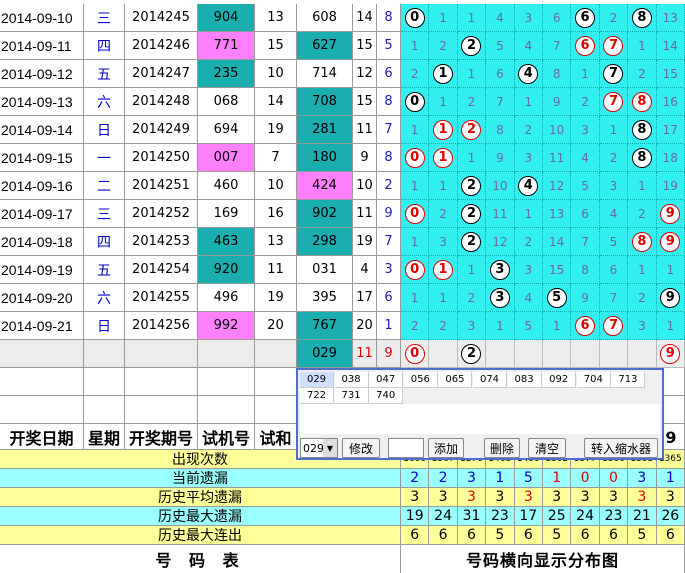 The width and height of the screenshot is (685, 573). Describe the element at coordinates (317, 396) in the screenshot. I see `number-list-item: 722` at that location.